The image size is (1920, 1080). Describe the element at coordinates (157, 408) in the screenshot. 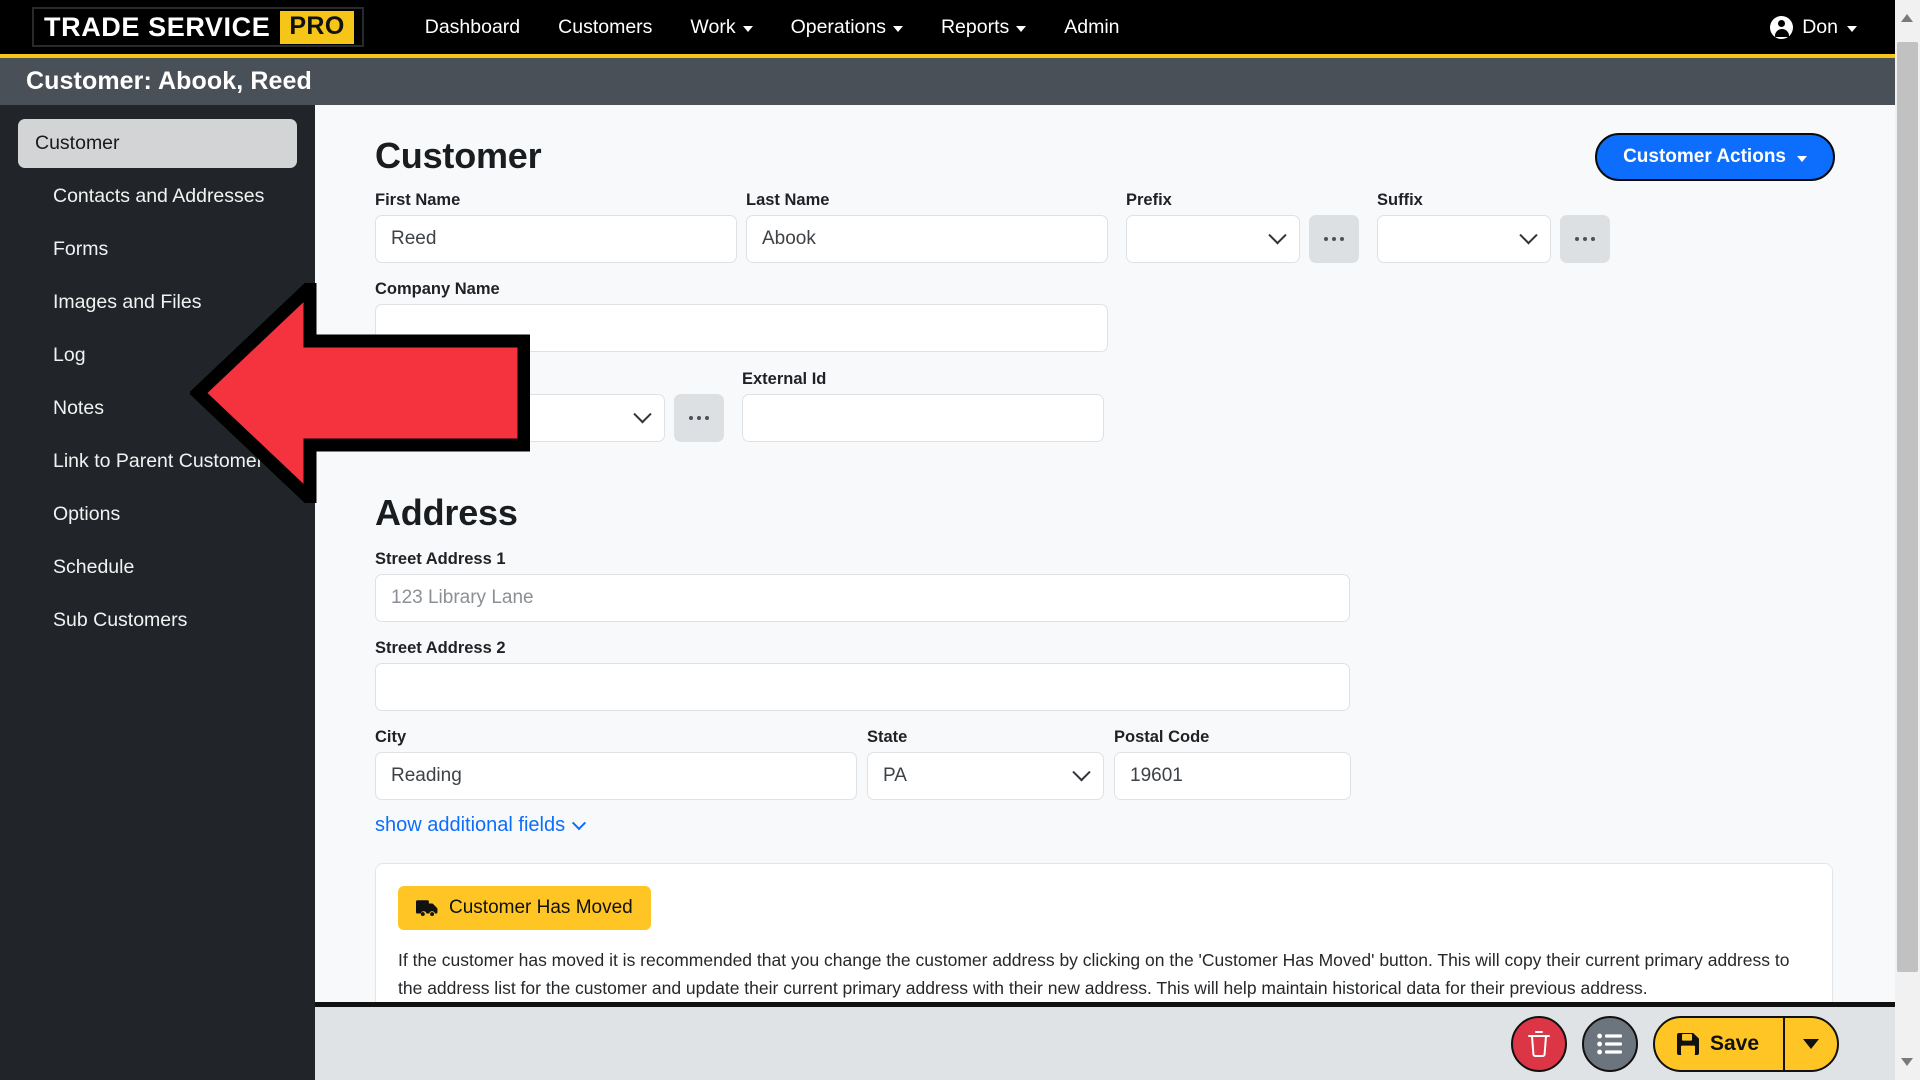

I see `sidebar-item-notes: Notes` at that location.